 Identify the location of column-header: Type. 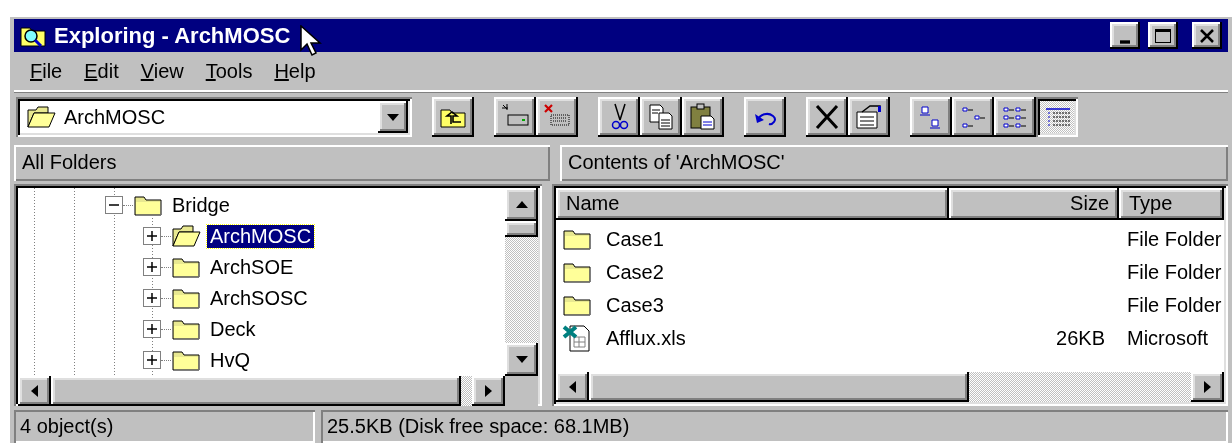
(1171, 203).